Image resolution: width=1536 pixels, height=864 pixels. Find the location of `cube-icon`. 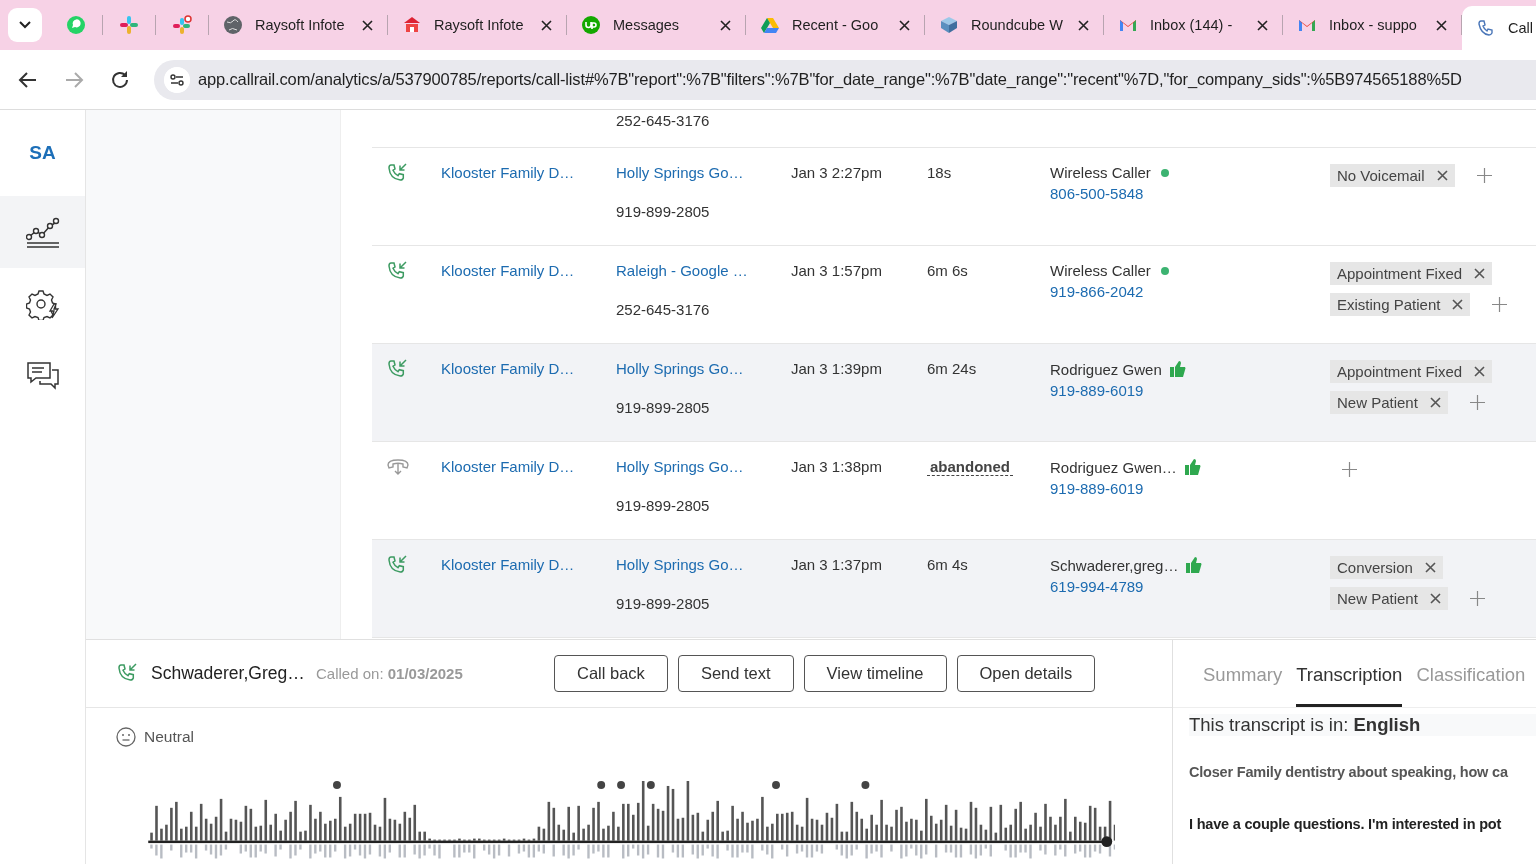

cube-icon is located at coordinates (949, 25).